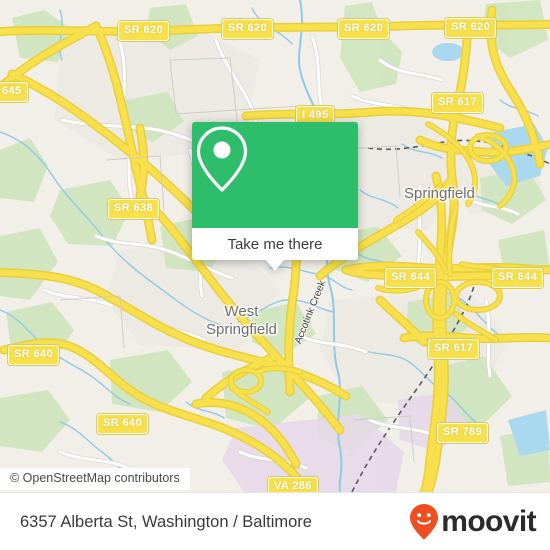 This screenshot has width=550, height=550. What do you see at coordinates (518, 278) in the screenshot?
I see `road-shield-sr644-b: SR 644` at bounding box center [518, 278].